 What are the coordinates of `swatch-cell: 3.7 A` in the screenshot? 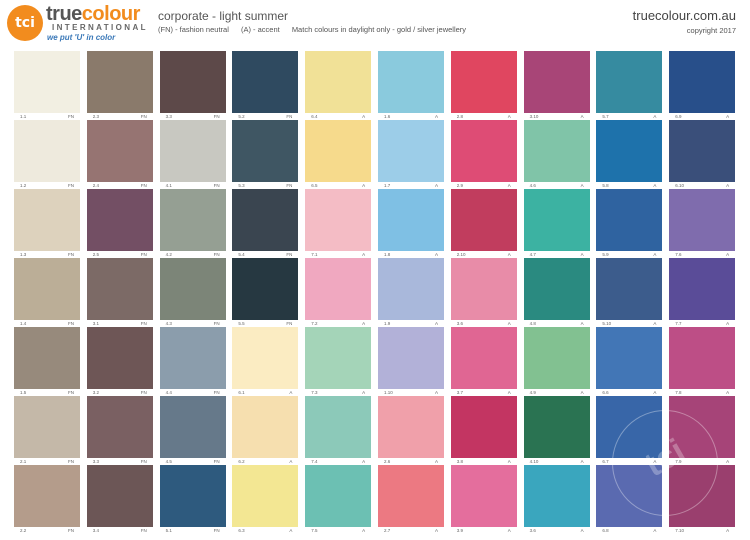 It's located at (483, 362).